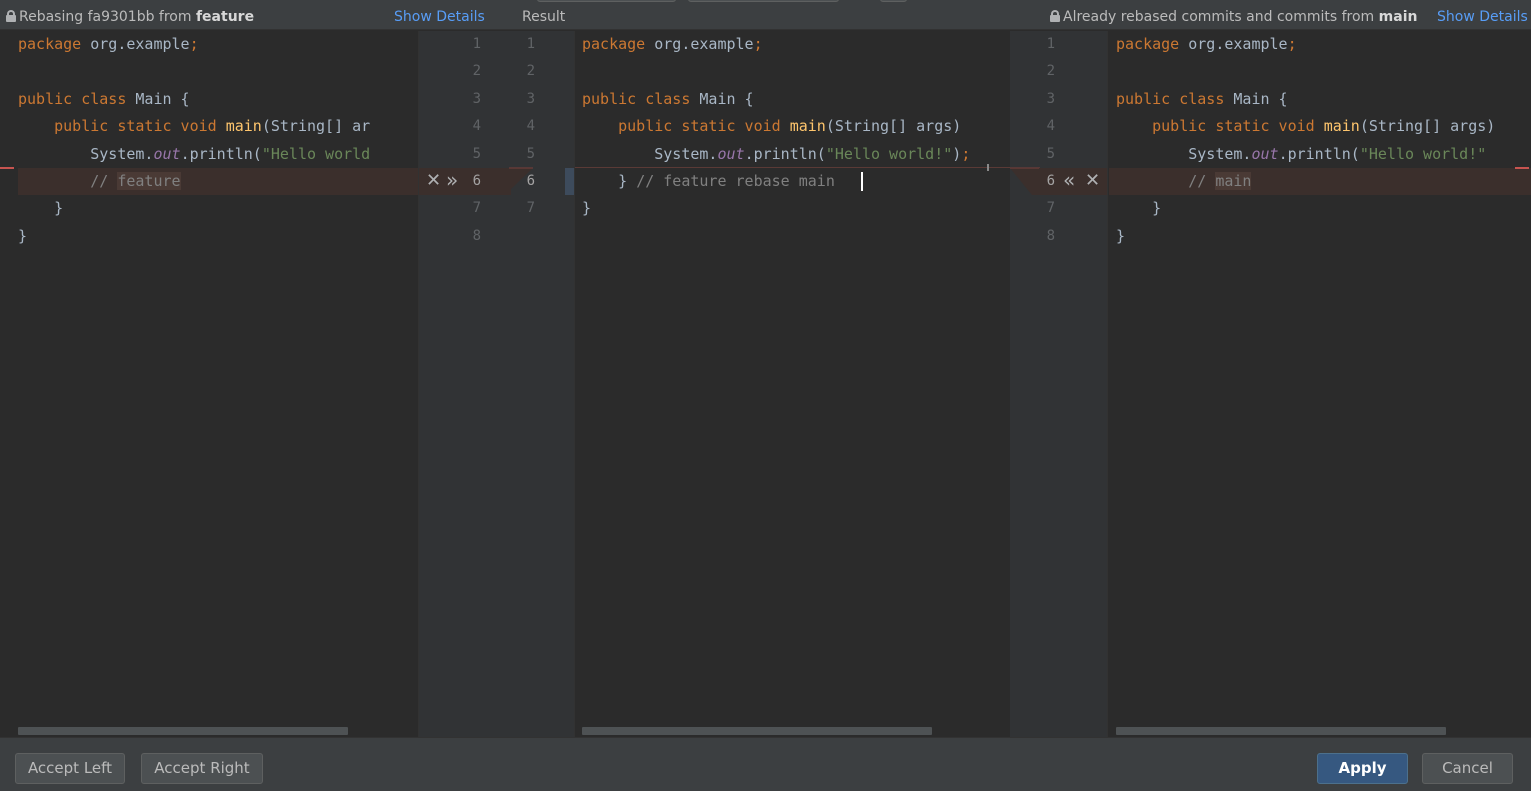 The image size is (1531, 791). I want to click on action-bar: Accept Left Accept Right Apply Cancel, so click(765, 764).